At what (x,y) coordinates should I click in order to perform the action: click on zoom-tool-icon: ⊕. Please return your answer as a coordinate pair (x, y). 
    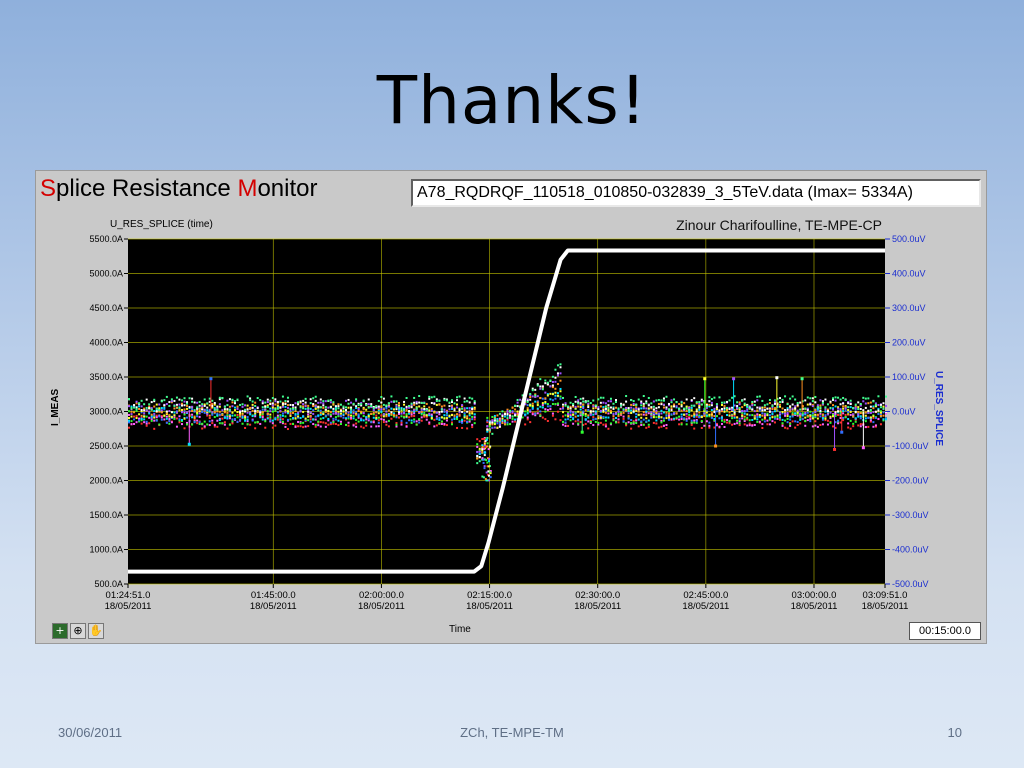
    Looking at the image, I should click on (78, 631).